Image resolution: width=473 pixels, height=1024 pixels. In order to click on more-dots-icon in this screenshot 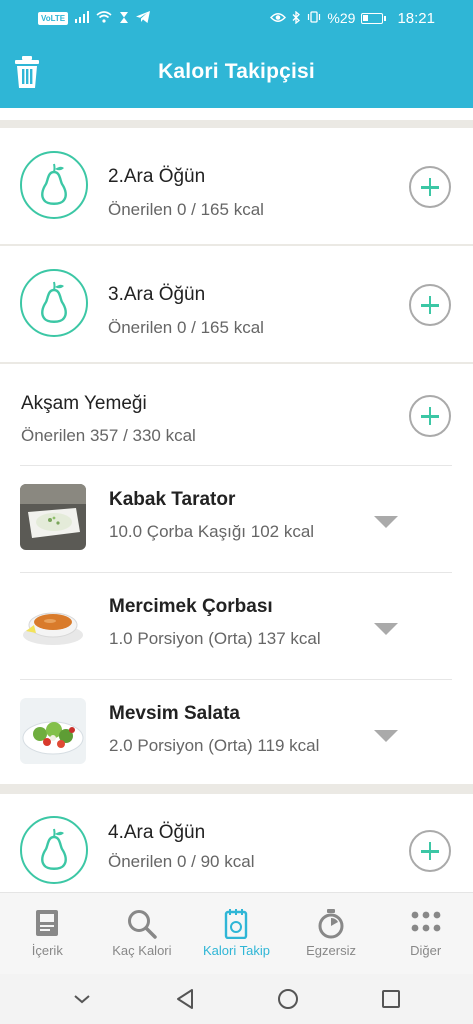, I will do `click(426, 921)`.